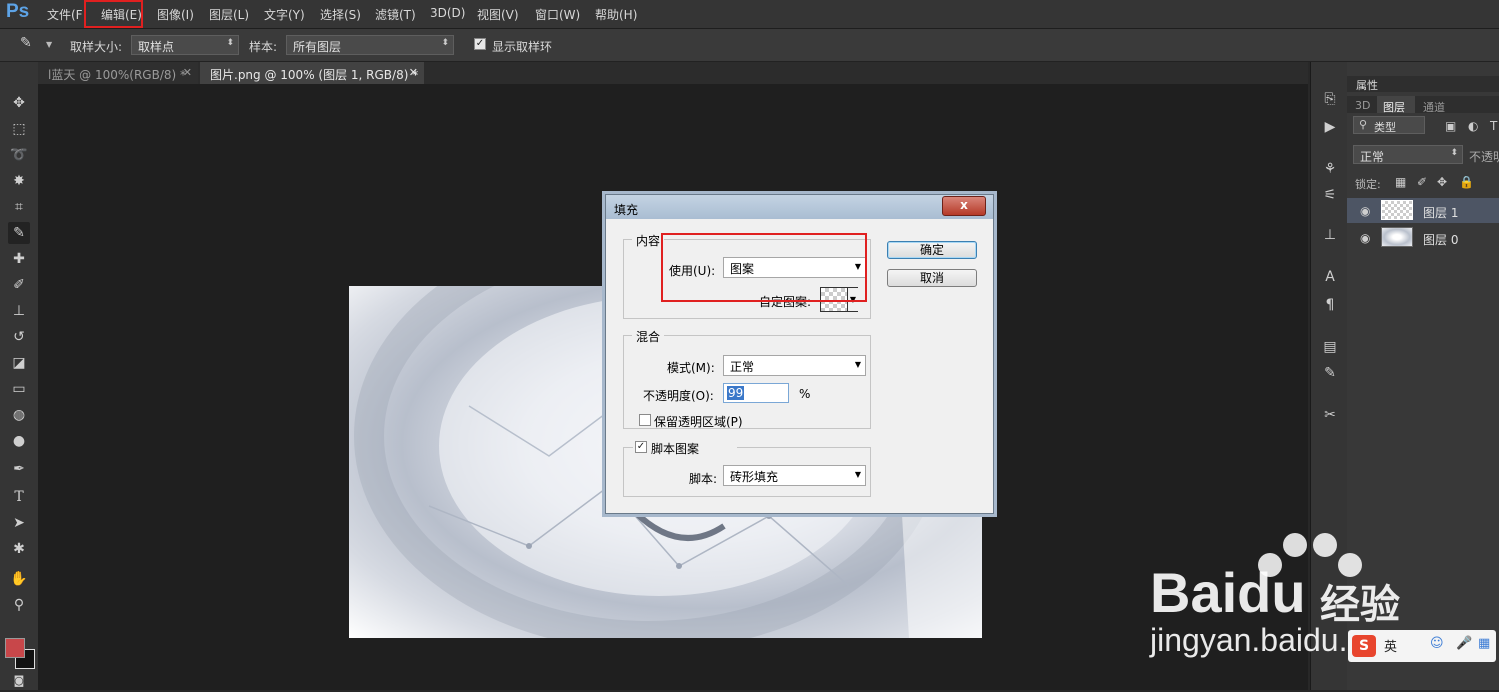  I want to click on eyedropper-tool-icon: ✎, so click(19, 233).